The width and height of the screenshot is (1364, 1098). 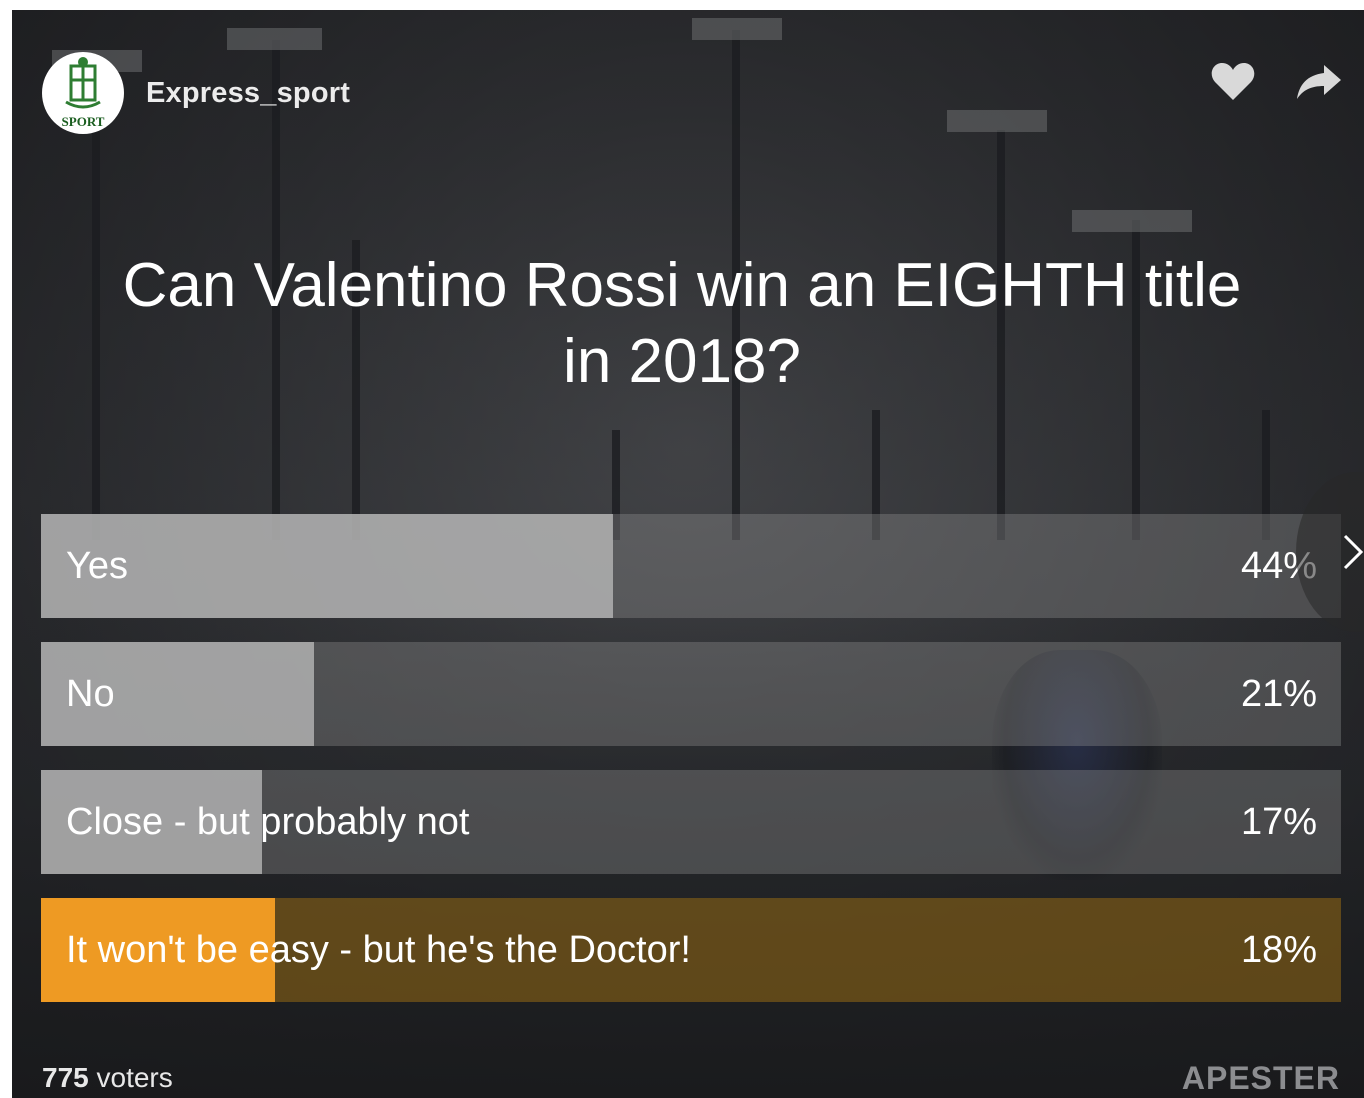 I want to click on option-percent: 17%, so click(x=1278, y=822).